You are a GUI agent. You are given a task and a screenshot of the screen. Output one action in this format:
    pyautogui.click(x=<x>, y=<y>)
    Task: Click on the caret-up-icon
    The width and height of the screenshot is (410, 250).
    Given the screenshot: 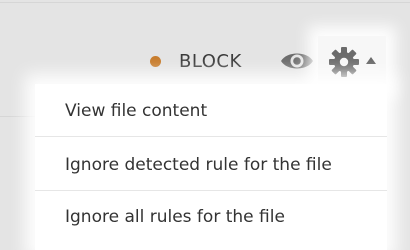 What is the action you would take?
    pyautogui.click(x=371, y=60)
    